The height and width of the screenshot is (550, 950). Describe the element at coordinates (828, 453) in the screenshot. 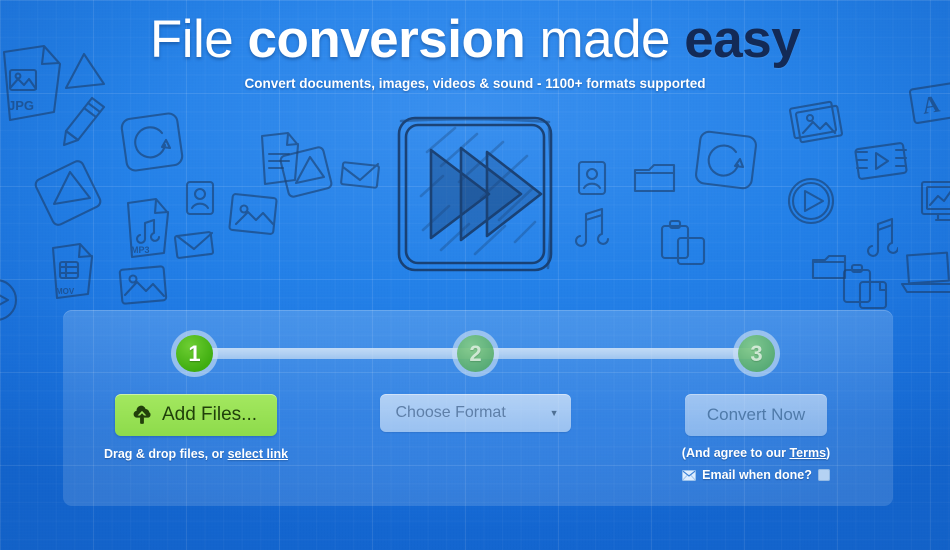

I see `terms-suffix: )` at that location.